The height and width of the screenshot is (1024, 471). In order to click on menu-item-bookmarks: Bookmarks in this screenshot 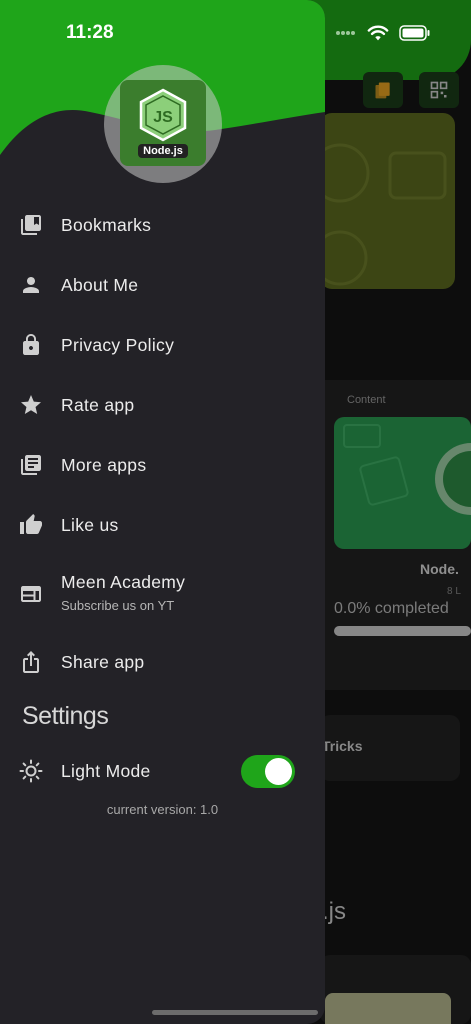, I will do `click(162, 225)`.